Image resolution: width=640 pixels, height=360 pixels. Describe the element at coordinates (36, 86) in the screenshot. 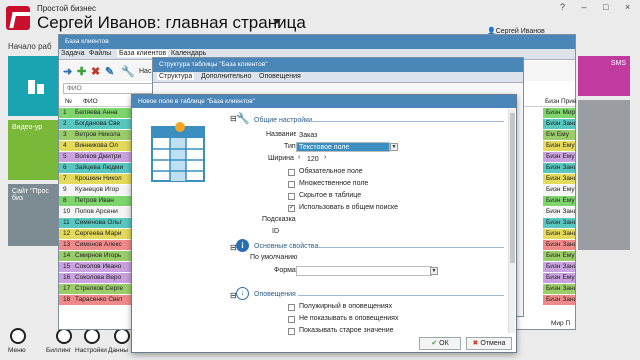

I see `tile-buildings` at that location.